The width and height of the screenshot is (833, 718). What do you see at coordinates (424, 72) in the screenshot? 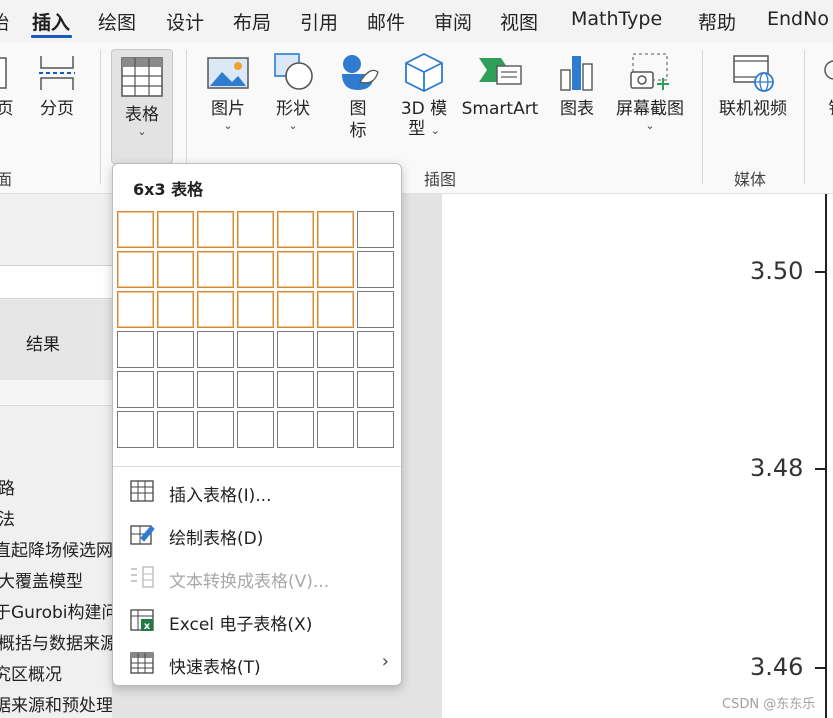
I see `cube-icon` at bounding box center [424, 72].